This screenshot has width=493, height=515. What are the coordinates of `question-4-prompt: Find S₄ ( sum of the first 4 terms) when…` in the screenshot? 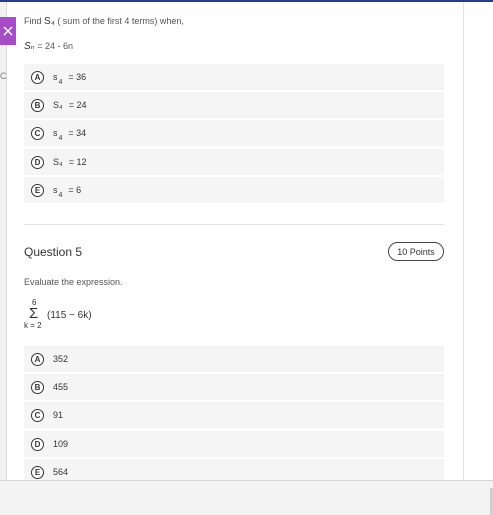 It's located at (104, 21).